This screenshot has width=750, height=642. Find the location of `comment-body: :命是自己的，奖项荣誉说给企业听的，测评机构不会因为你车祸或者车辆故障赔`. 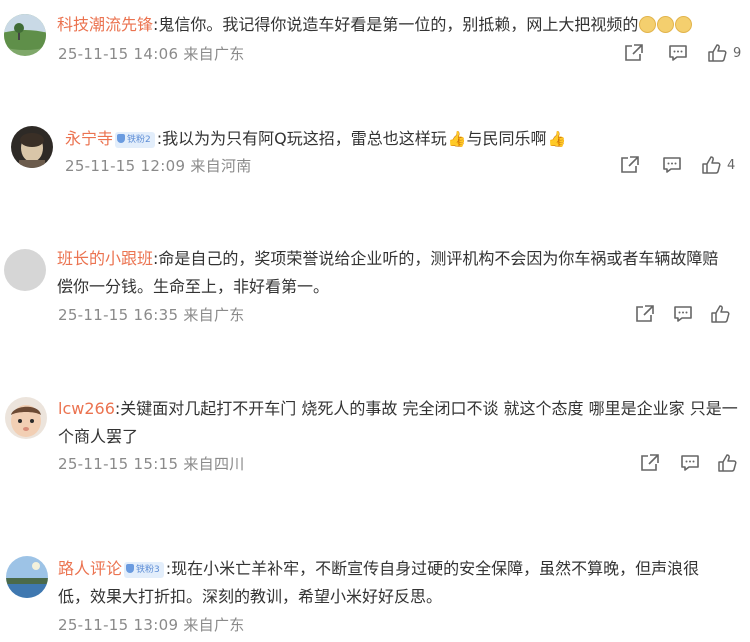

comment-body: :命是自己的，奖项荣誉说给企业听的，测评机构不会因为你车祸或者车辆故障赔 is located at coordinates (436, 258).